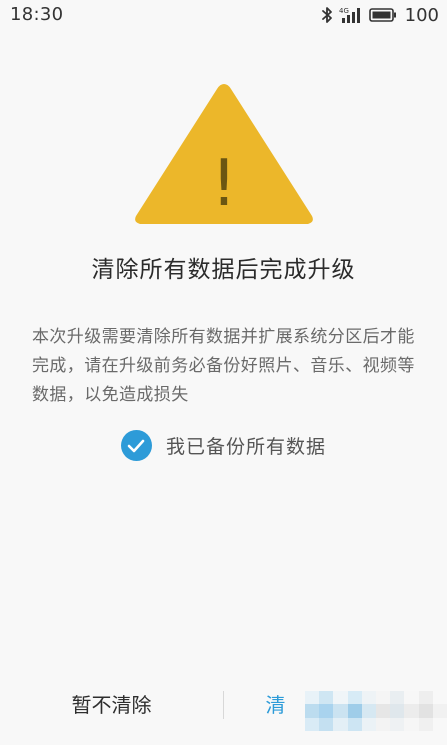 The image size is (447, 745). I want to click on bluetooth-icon, so click(327, 15).